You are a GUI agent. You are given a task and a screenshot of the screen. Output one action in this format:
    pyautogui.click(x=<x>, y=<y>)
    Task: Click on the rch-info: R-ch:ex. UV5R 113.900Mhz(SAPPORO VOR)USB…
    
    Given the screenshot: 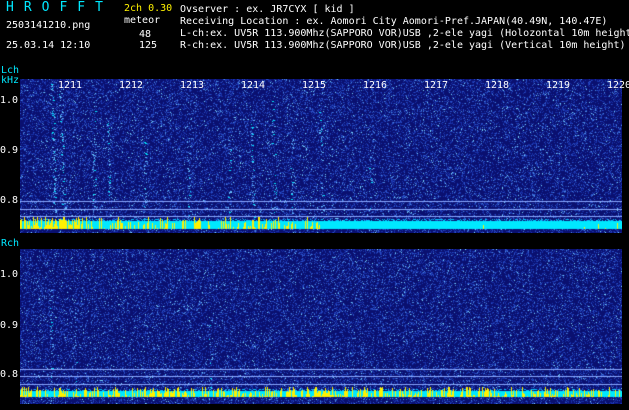 What is the action you would take?
    pyautogui.click(x=403, y=45)
    